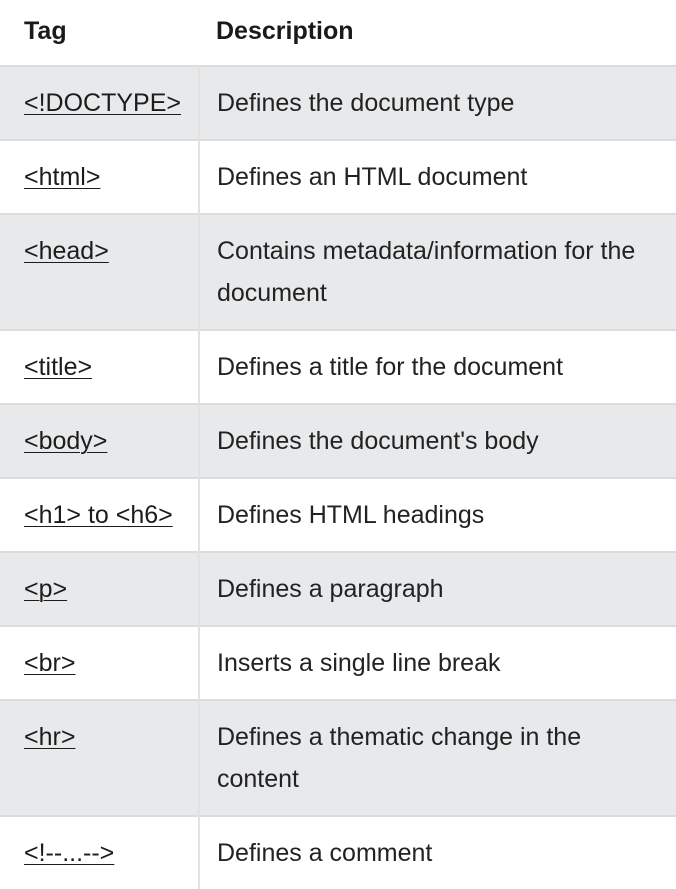 This screenshot has width=676, height=889. I want to click on table-row: <br> Inserts a single line break, so click(338, 662).